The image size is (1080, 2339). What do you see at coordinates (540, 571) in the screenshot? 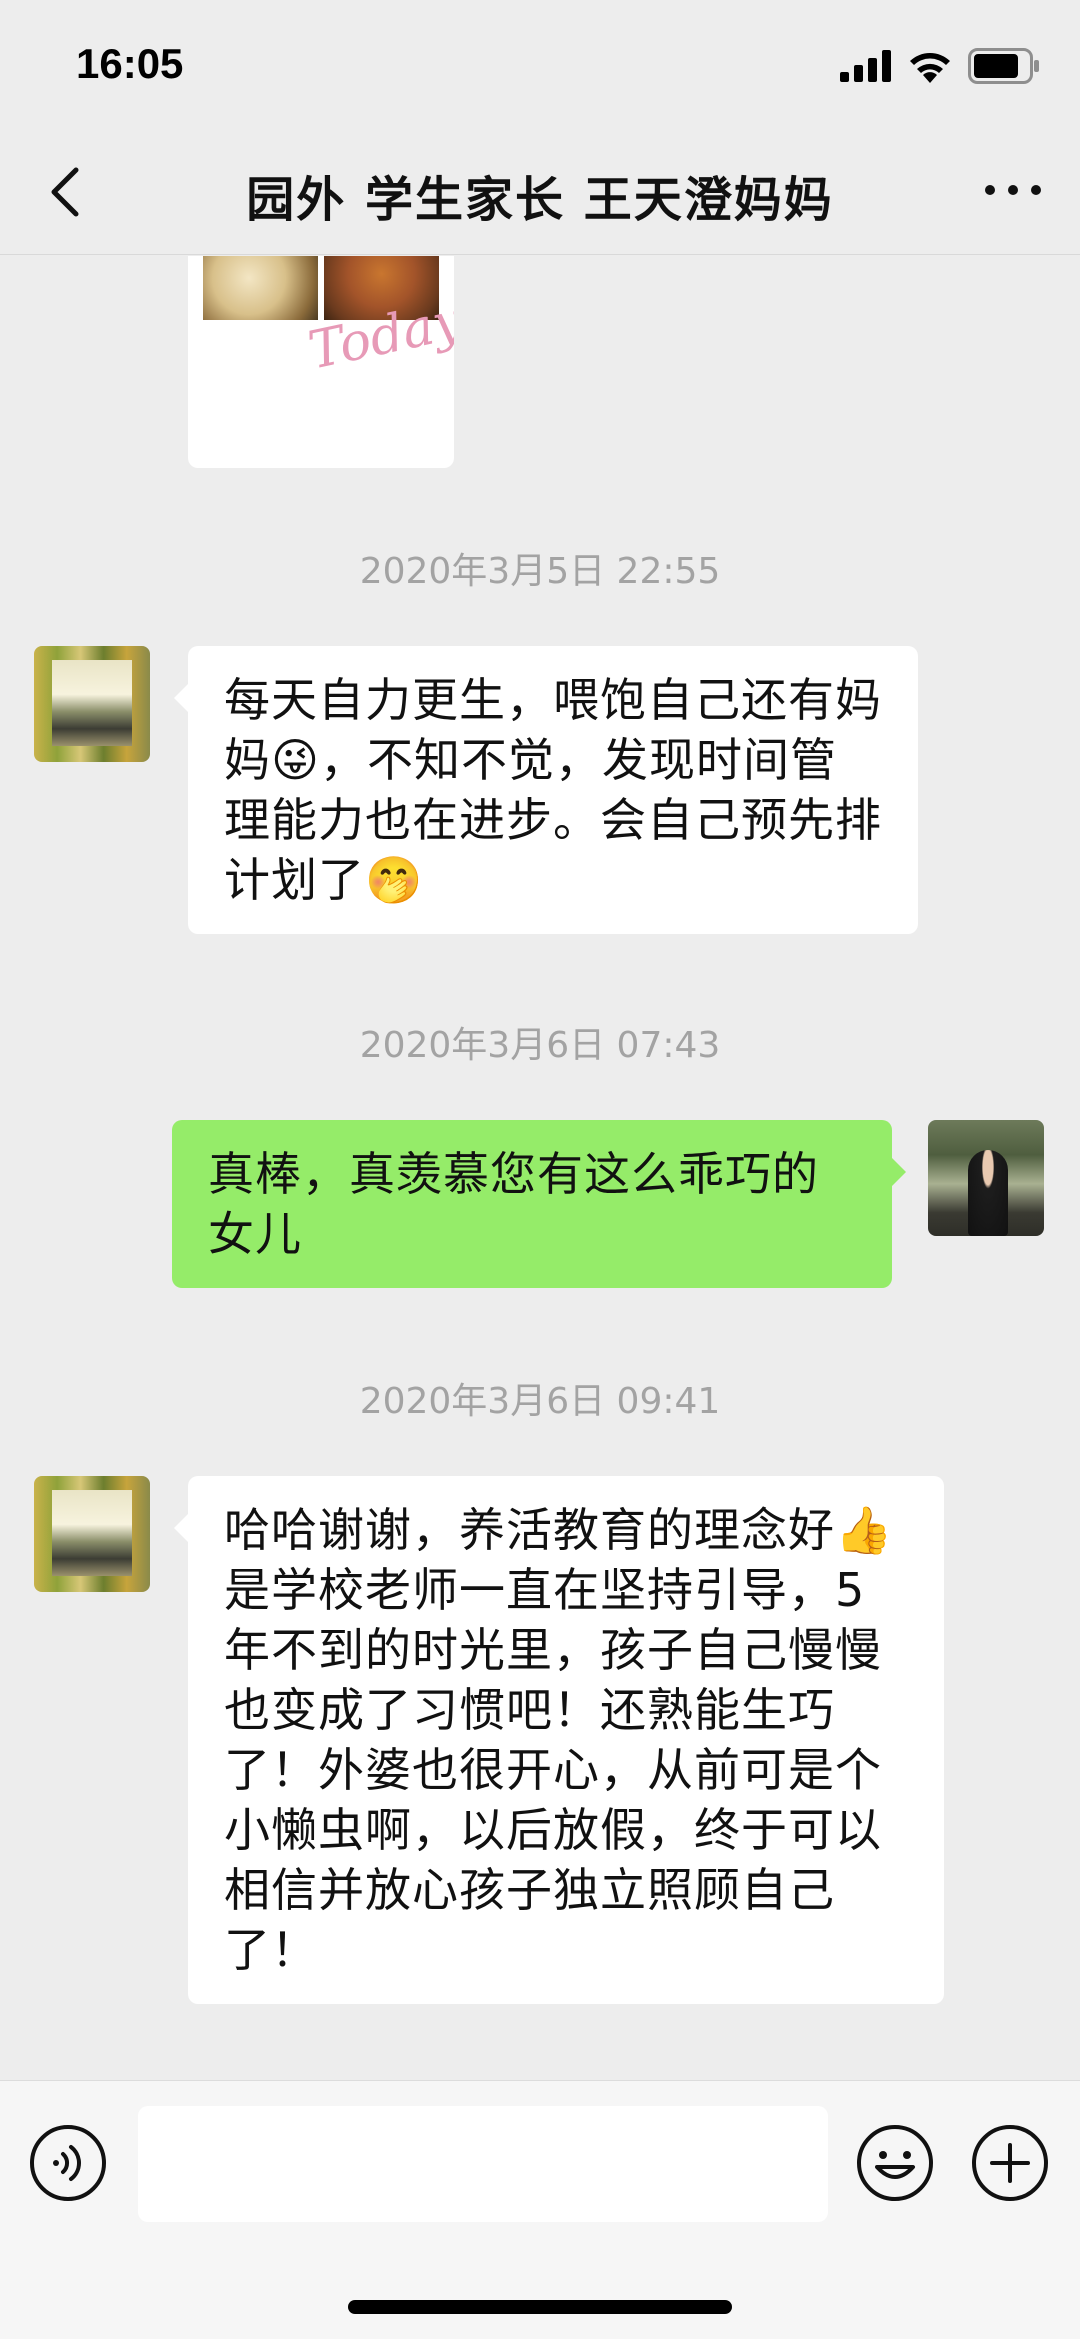
I see `message-timestamp: 2020年3月5日 22:55` at bounding box center [540, 571].